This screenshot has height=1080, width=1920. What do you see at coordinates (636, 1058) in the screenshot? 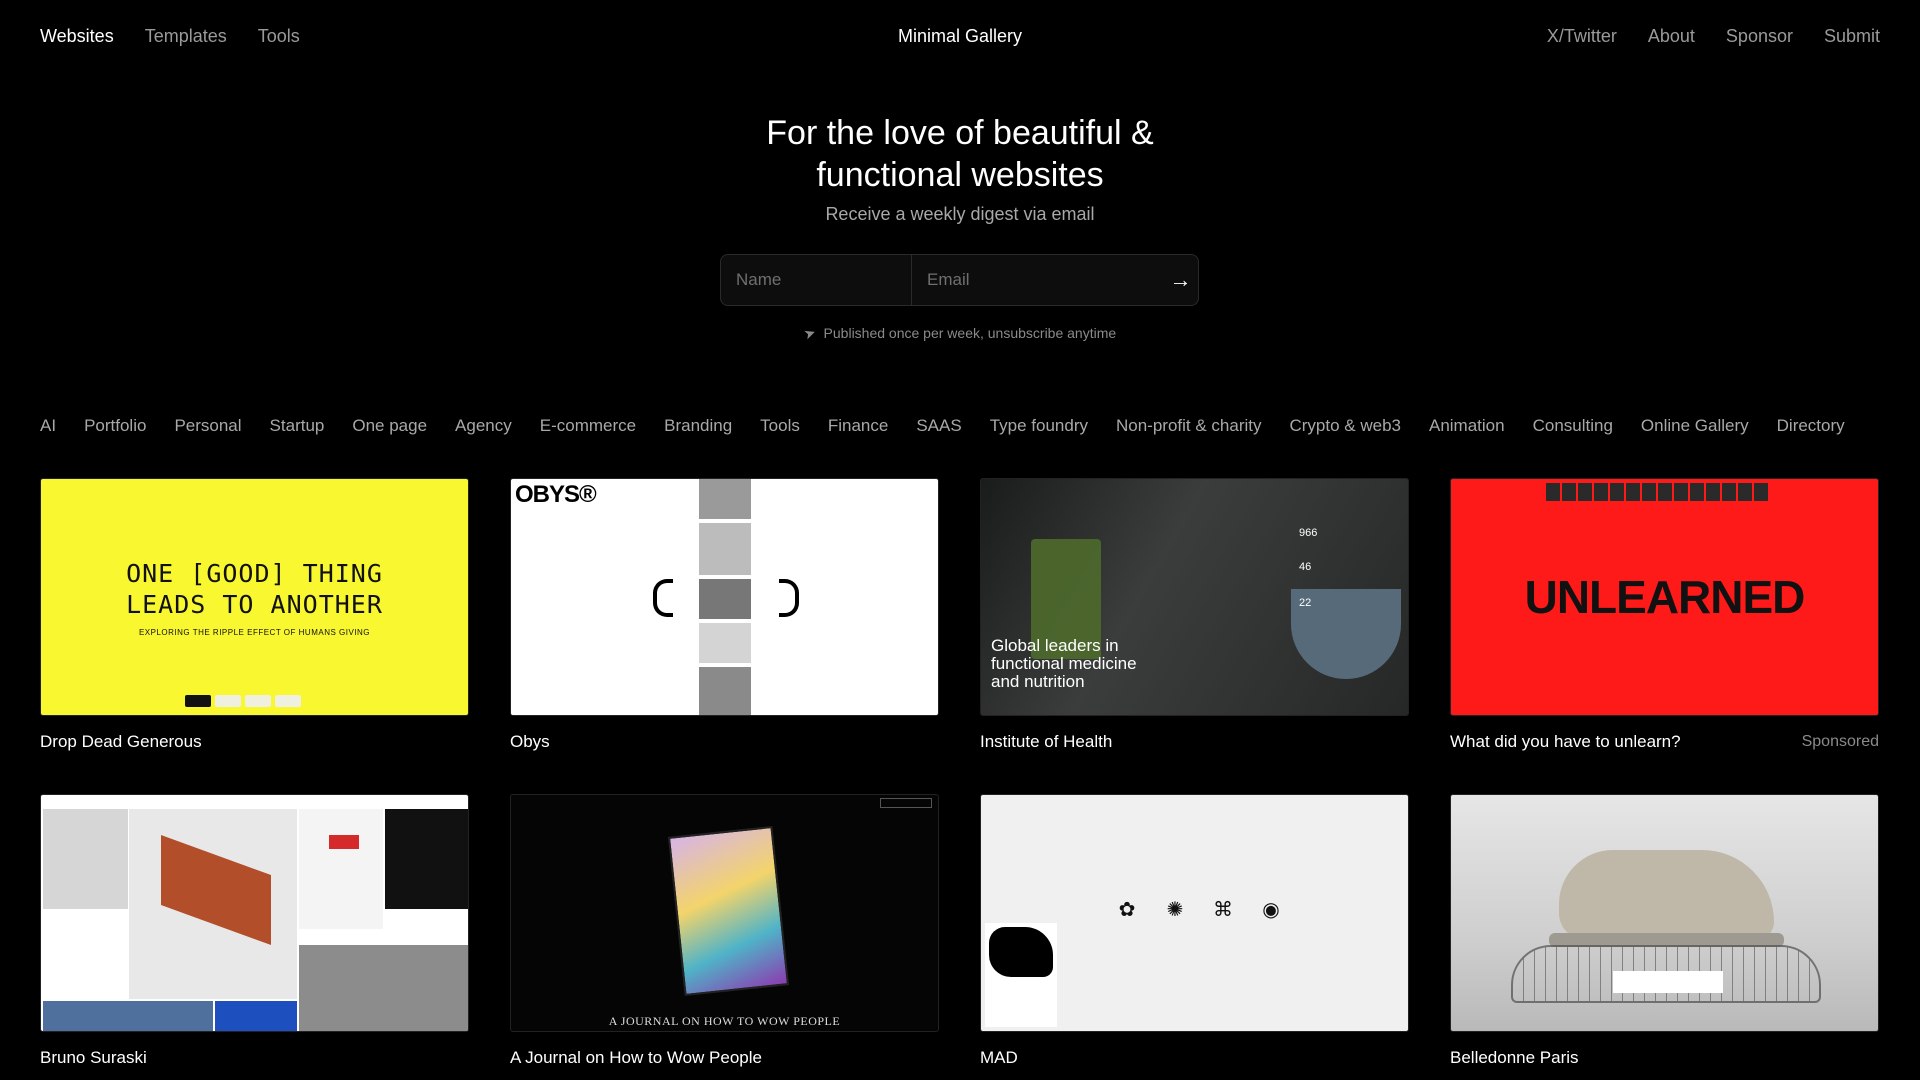
I see `card-title: A Journal on How to Wow People` at bounding box center [636, 1058].